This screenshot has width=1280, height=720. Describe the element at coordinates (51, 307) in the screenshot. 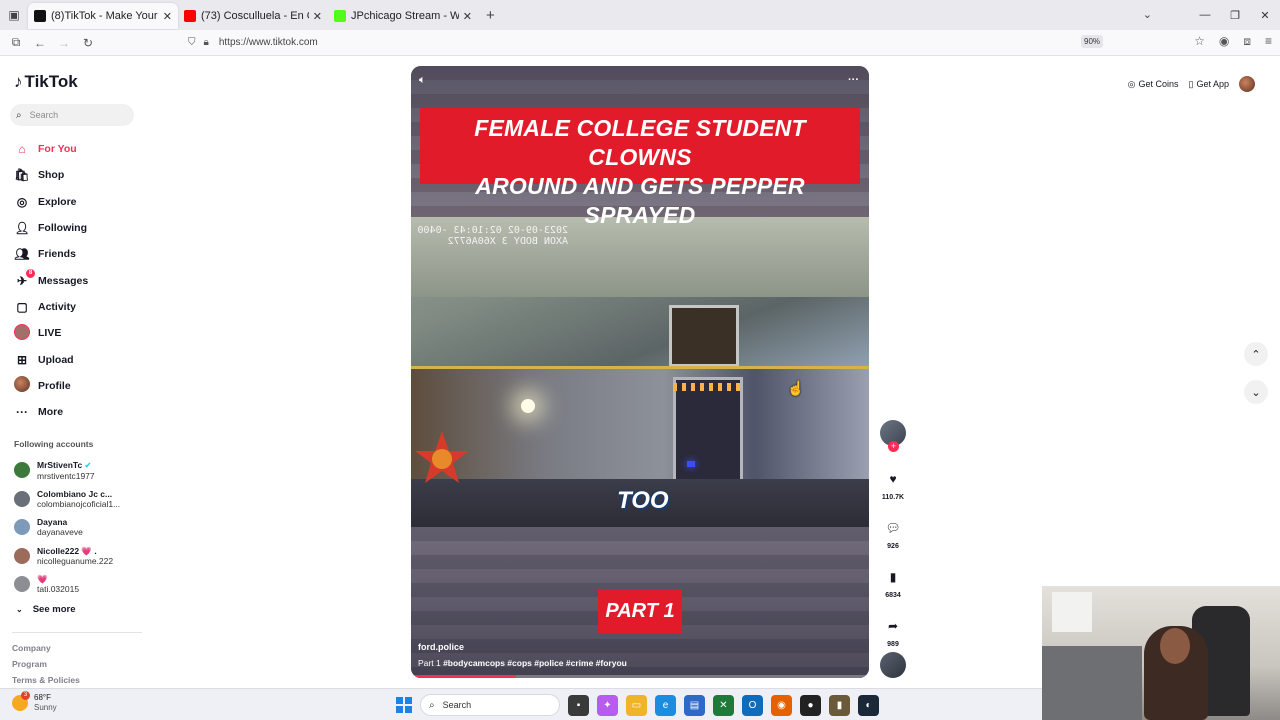

I see `sidebar-item-activity: ▢ Activity` at that location.